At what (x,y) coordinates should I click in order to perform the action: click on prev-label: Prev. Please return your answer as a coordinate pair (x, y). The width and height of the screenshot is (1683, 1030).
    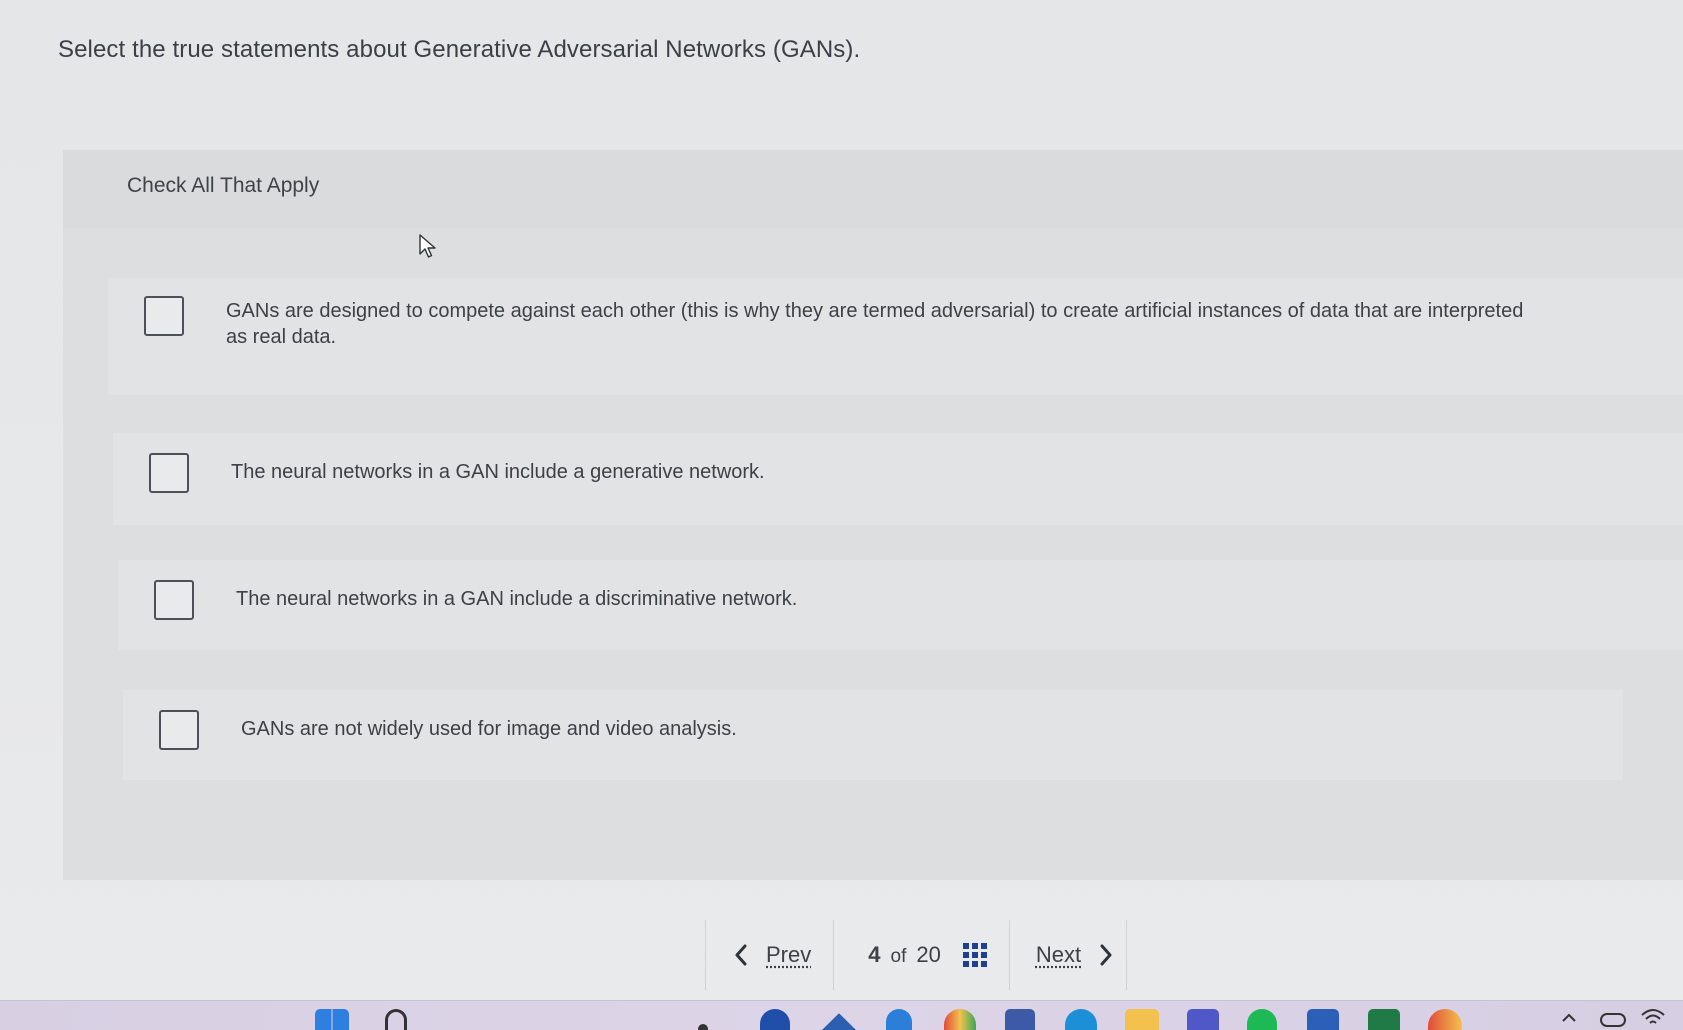
    Looking at the image, I should click on (789, 954).